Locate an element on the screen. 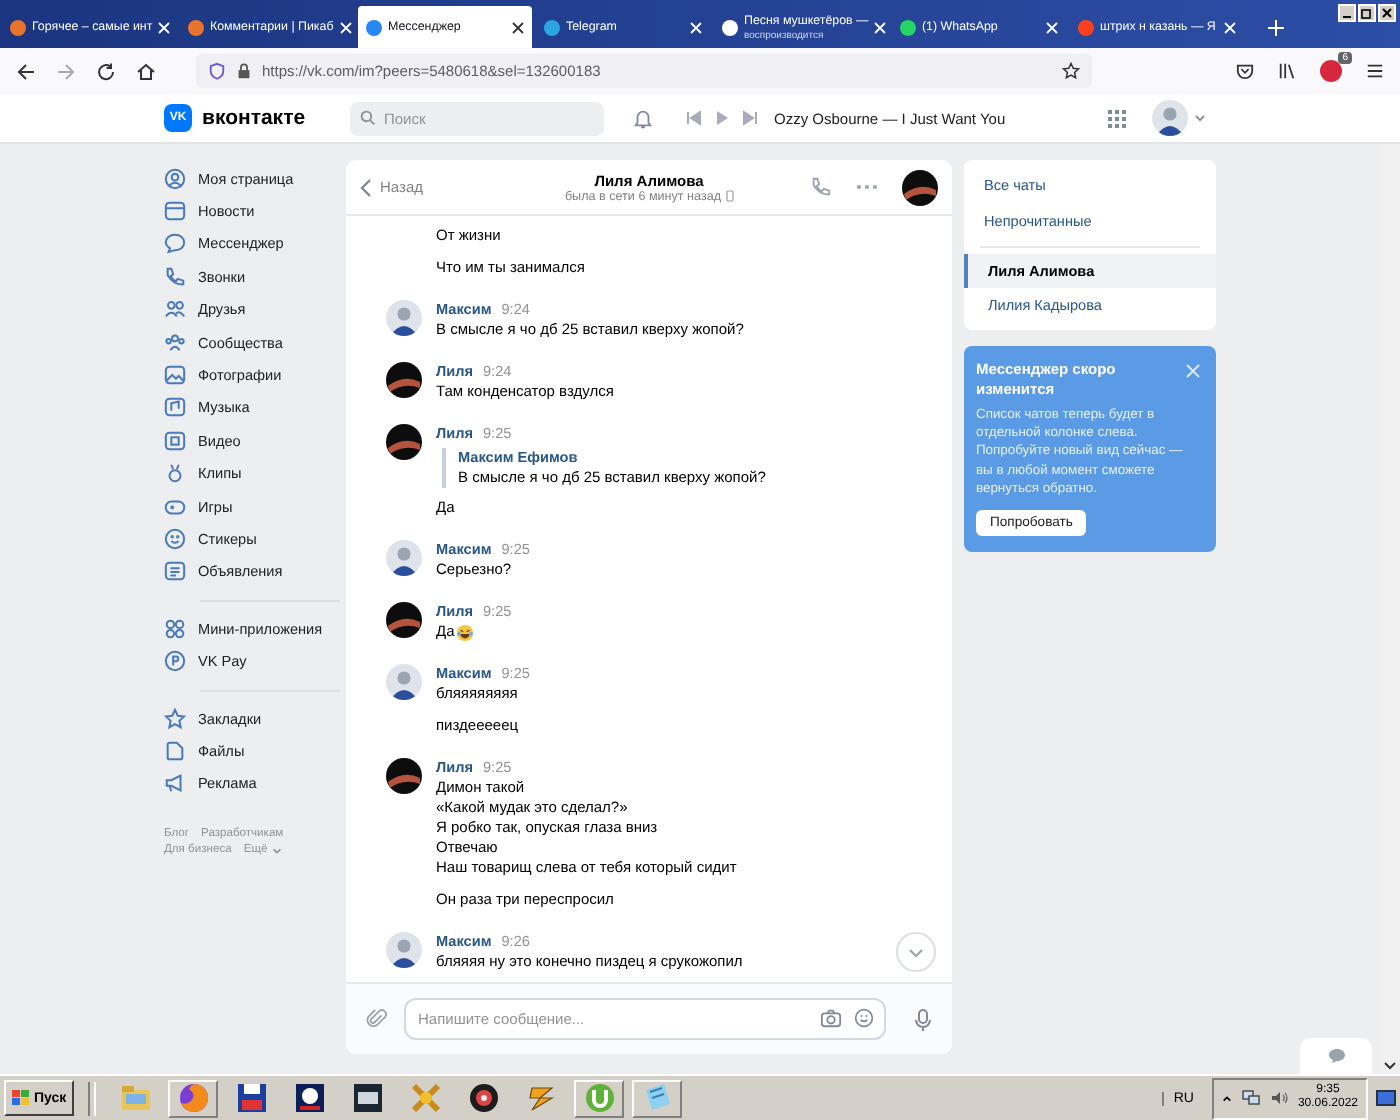 This screenshot has height=1120, width=1400. extension-icon is located at coordinates (1331, 71).